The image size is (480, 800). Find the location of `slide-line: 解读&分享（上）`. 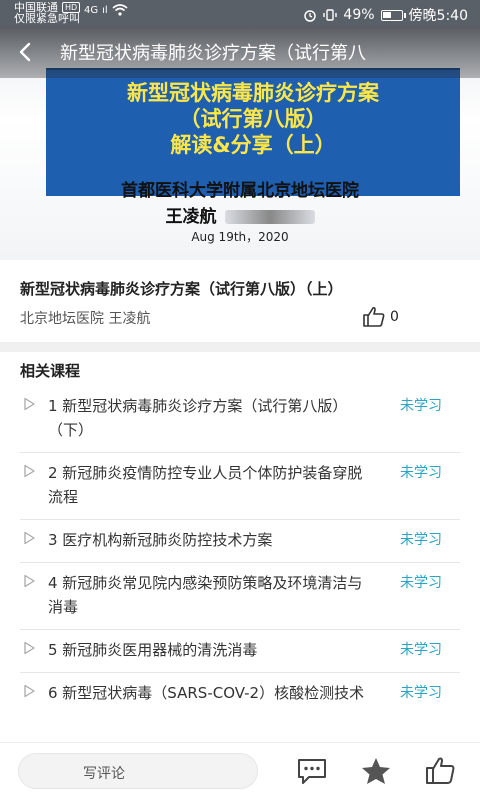

slide-line: 解读&分享（上） is located at coordinates (253, 145).